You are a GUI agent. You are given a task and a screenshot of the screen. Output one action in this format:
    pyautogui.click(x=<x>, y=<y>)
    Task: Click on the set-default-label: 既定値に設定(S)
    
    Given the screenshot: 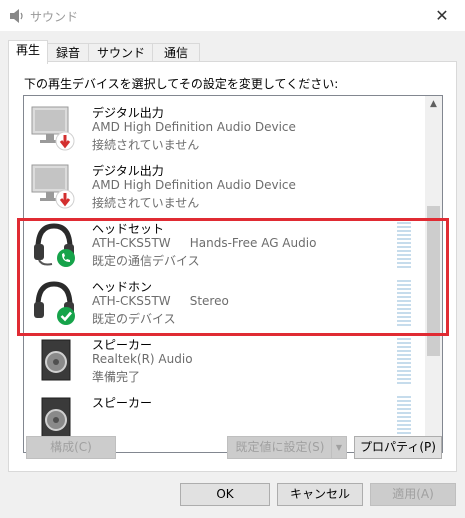 What is the action you would take?
    pyautogui.click(x=280, y=447)
    